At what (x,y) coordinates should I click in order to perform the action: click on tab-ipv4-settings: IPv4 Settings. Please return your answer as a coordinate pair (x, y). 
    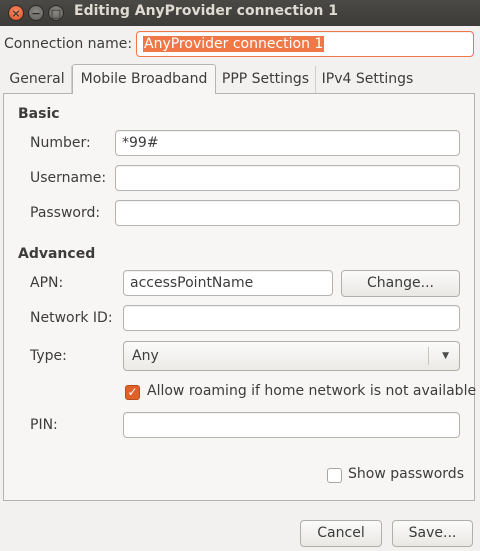
    Looking at the image, I should click on (367, 79).